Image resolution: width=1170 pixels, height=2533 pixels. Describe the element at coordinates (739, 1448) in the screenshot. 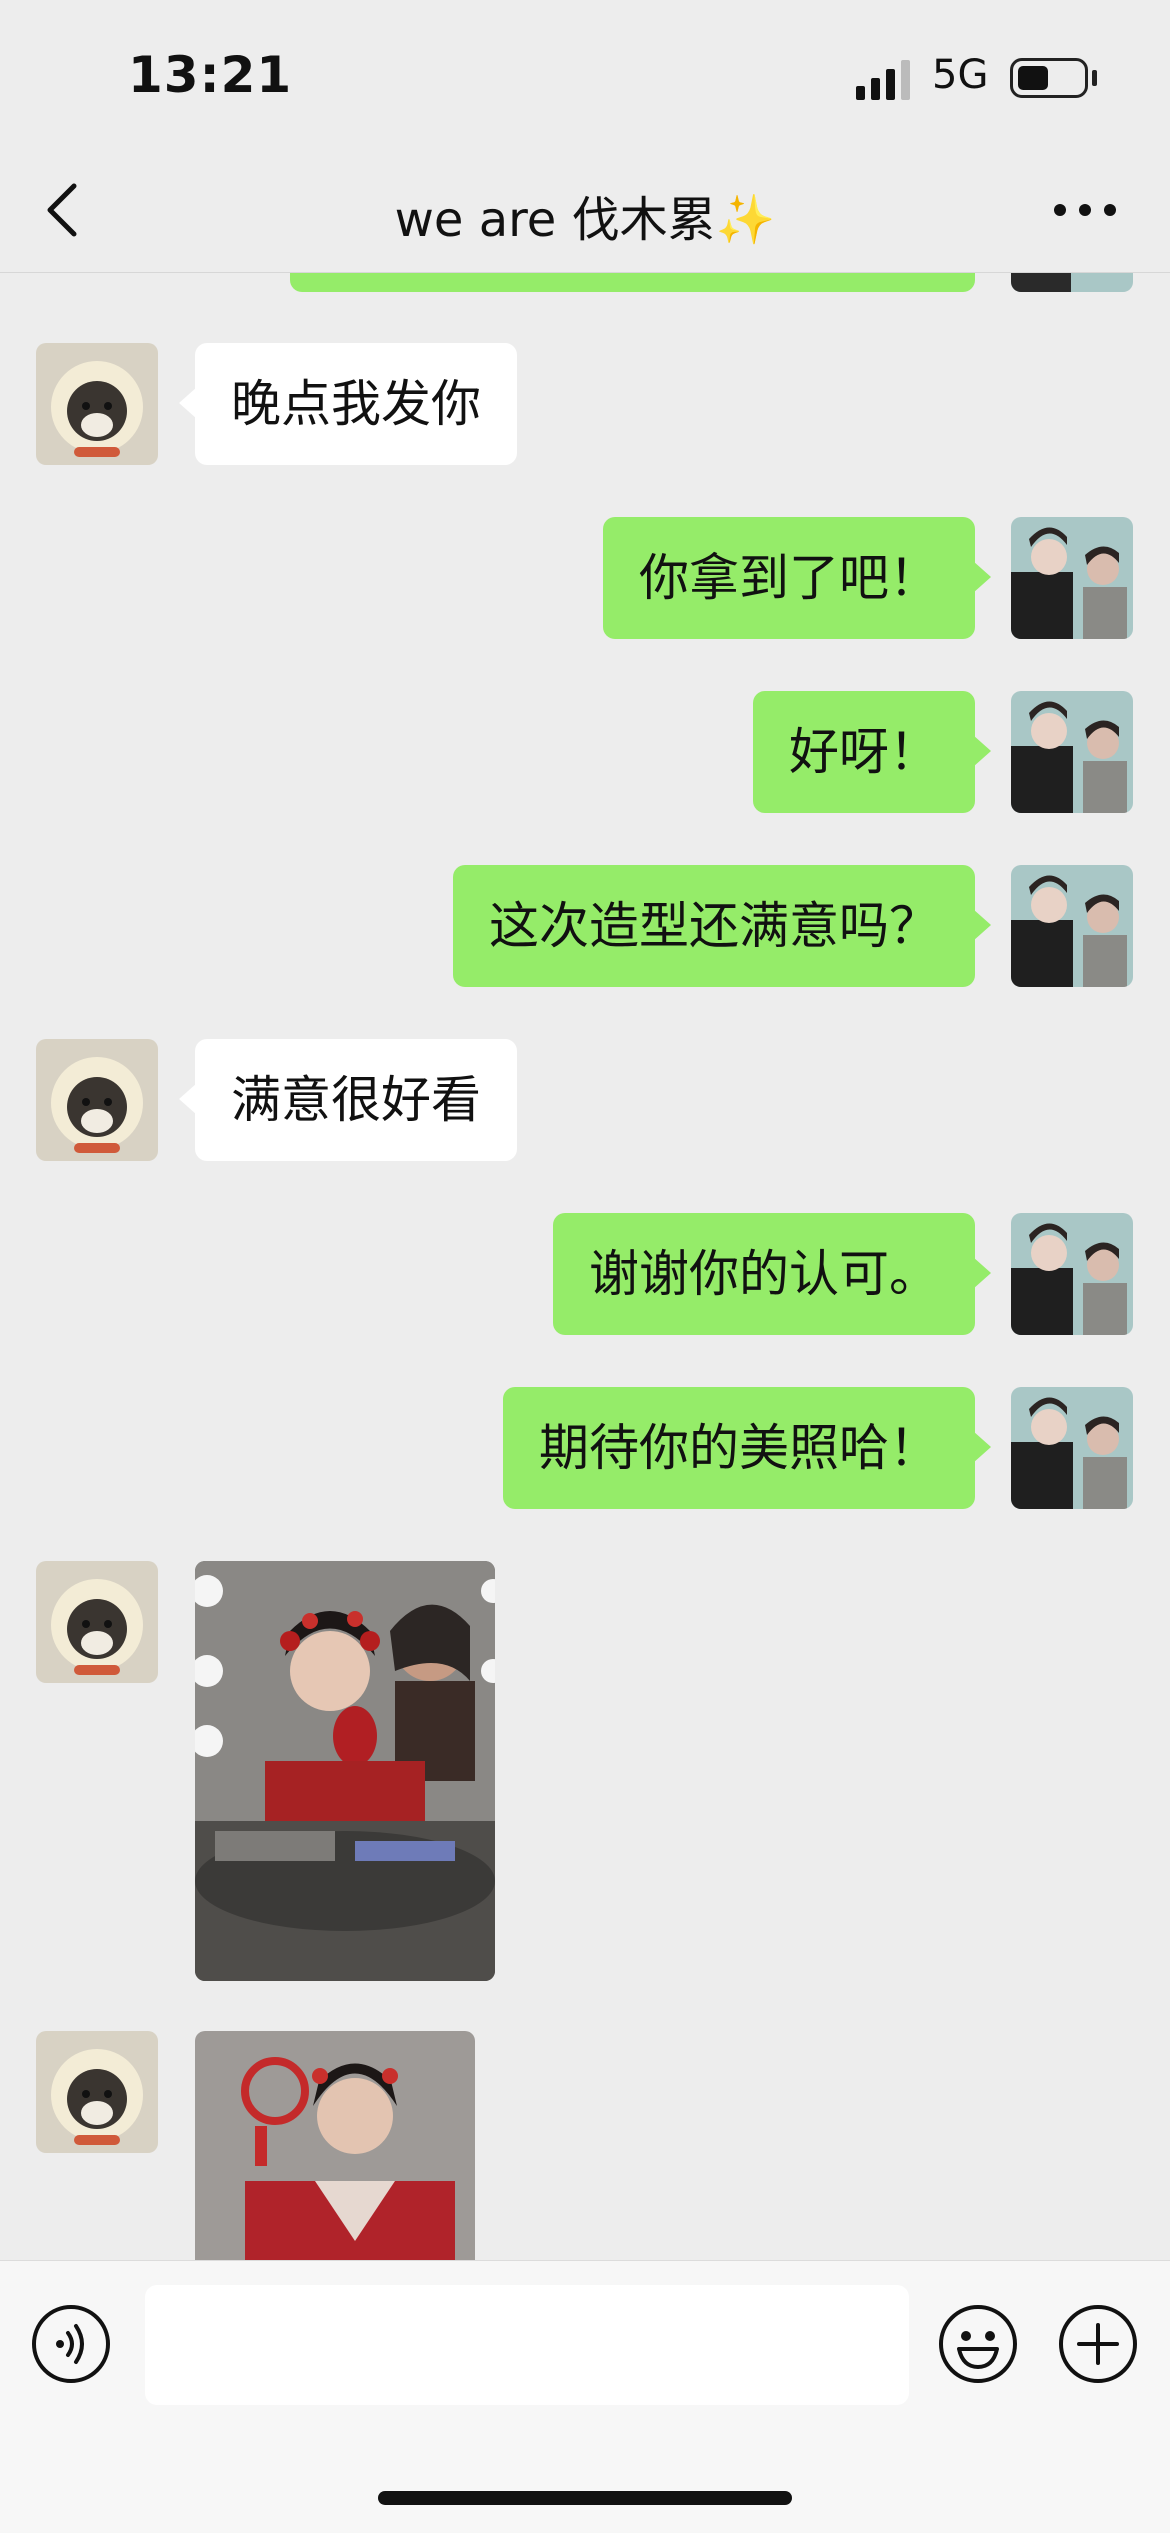

I see `message-text: 期待你的美照哈！` at that location.